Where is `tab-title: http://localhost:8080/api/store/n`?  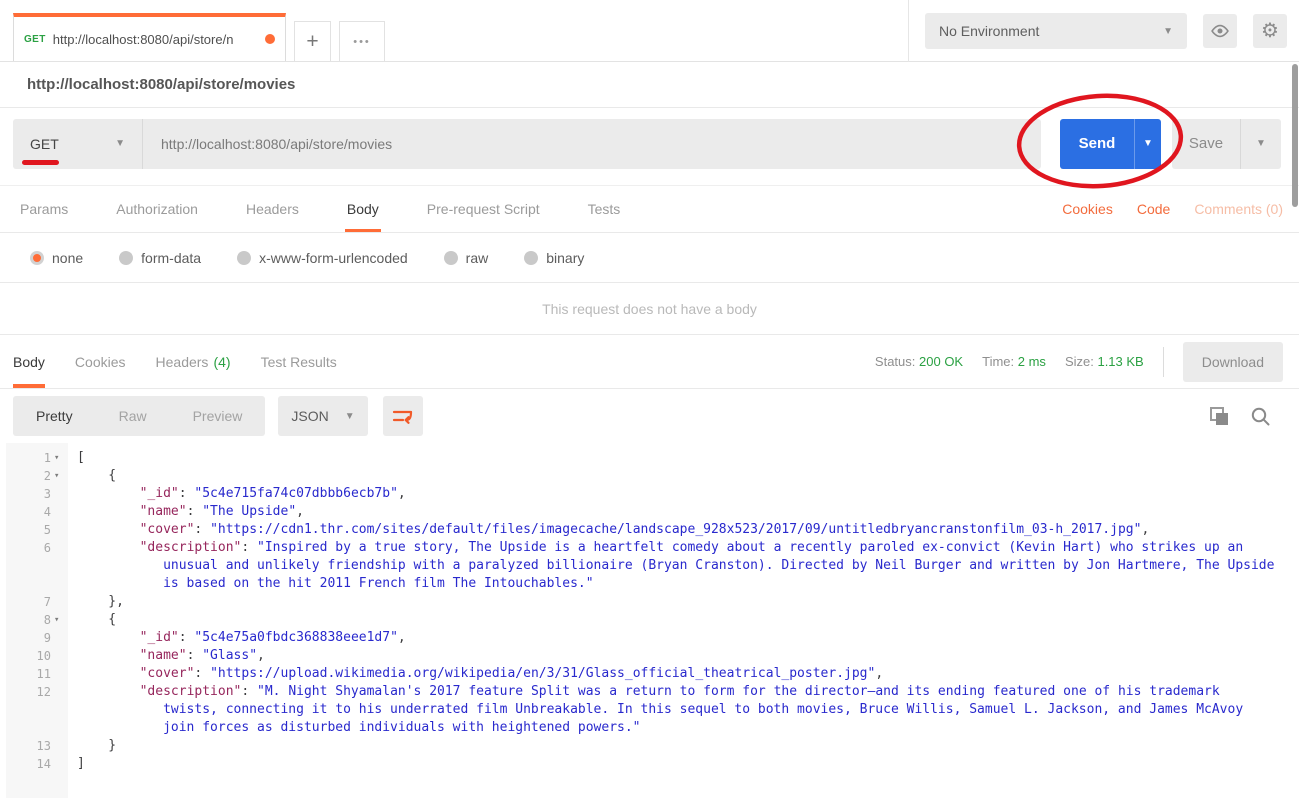
tab-title: http://localhost:8080/api/store/n is located at coordinates (143, 39).